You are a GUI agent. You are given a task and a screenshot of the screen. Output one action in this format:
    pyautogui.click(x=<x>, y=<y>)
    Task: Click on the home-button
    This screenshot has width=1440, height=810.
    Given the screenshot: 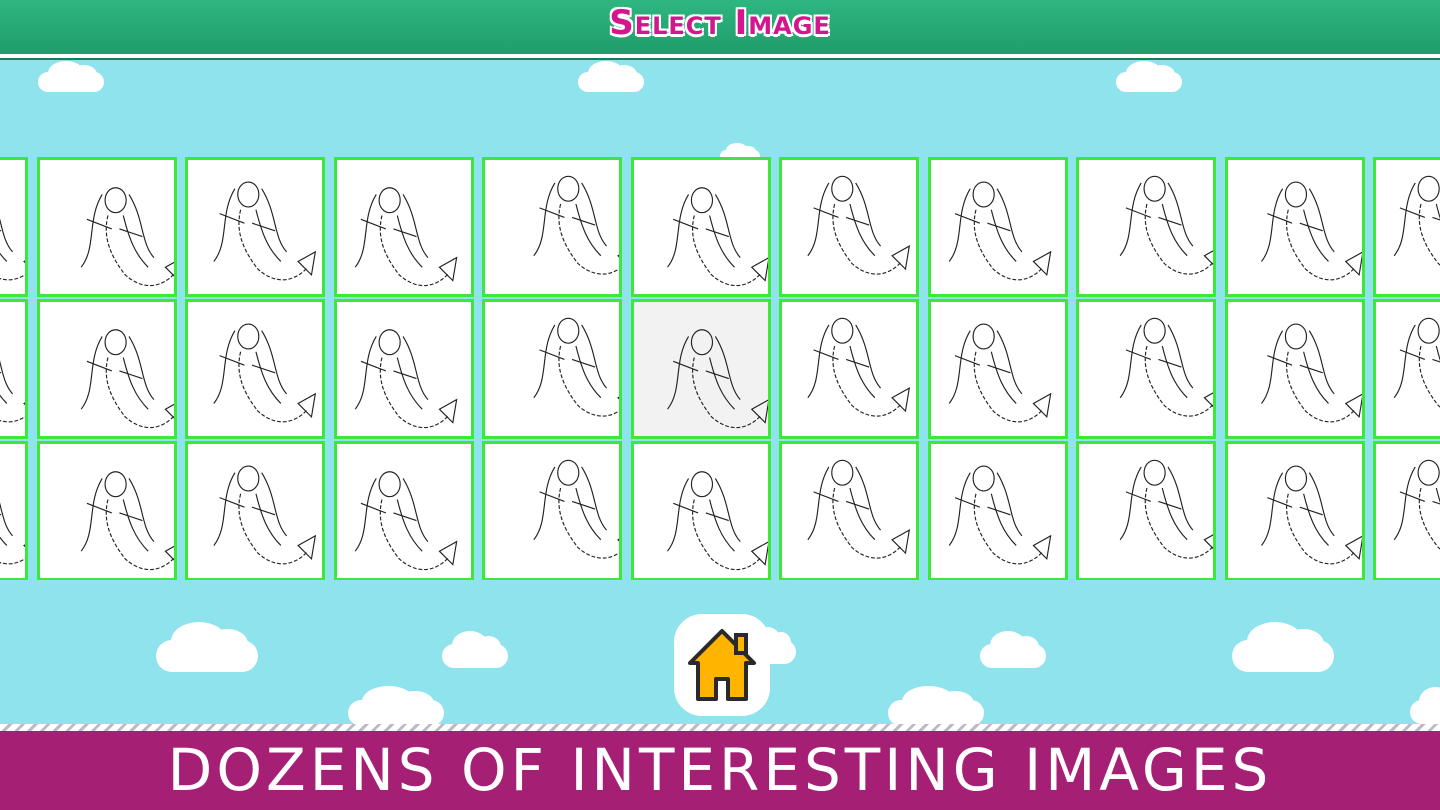 What is the action you would take?
    pyautogui.click(x=722, y=665)
    